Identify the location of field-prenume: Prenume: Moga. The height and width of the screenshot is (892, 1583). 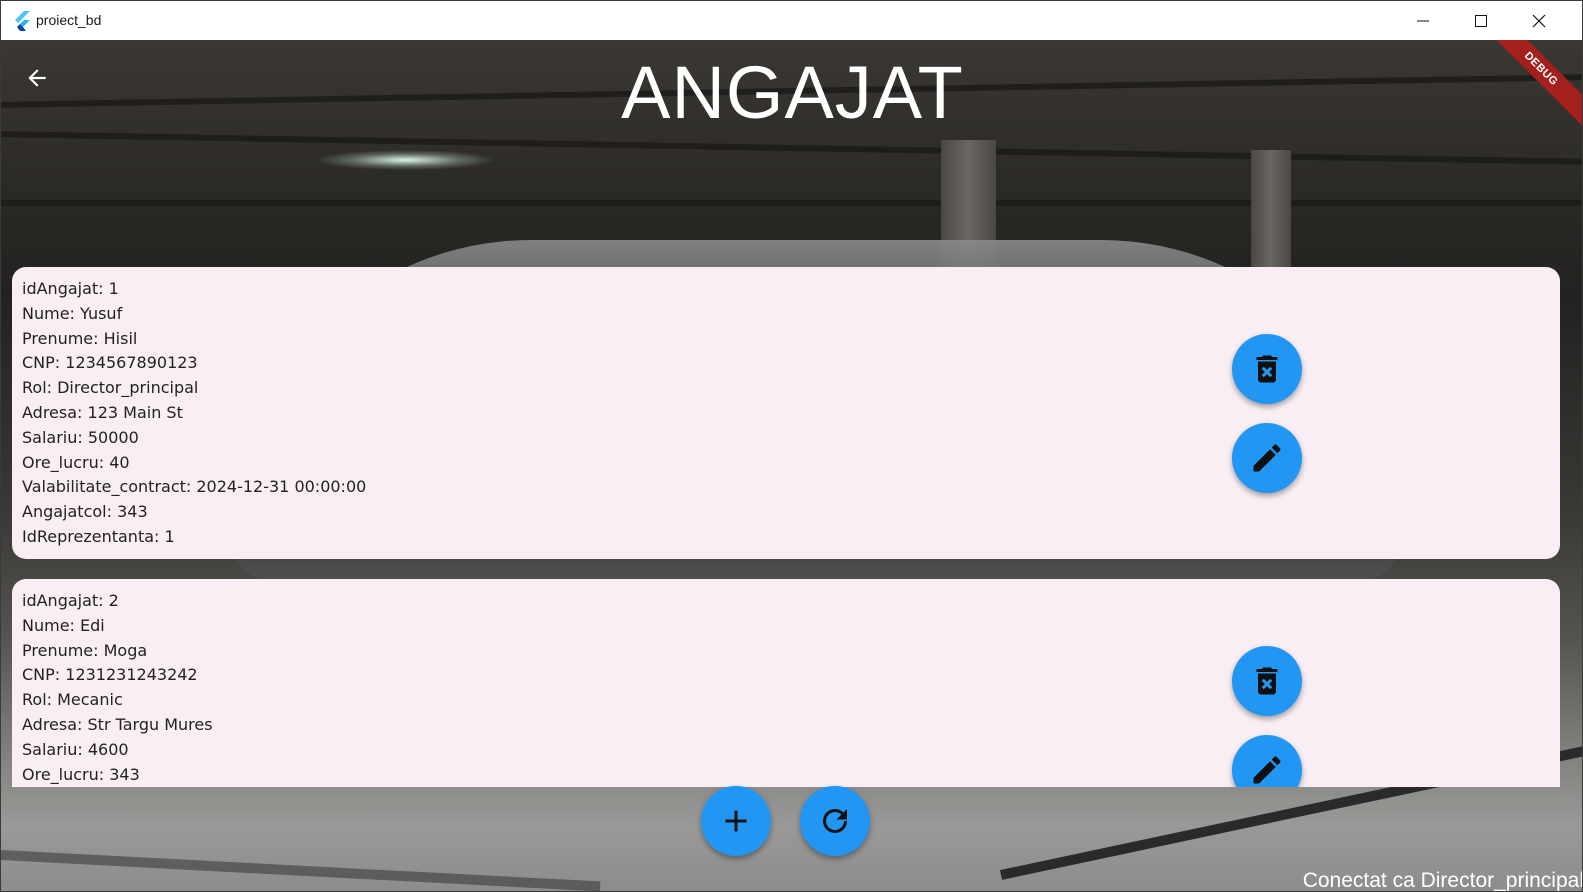
(85, 650).